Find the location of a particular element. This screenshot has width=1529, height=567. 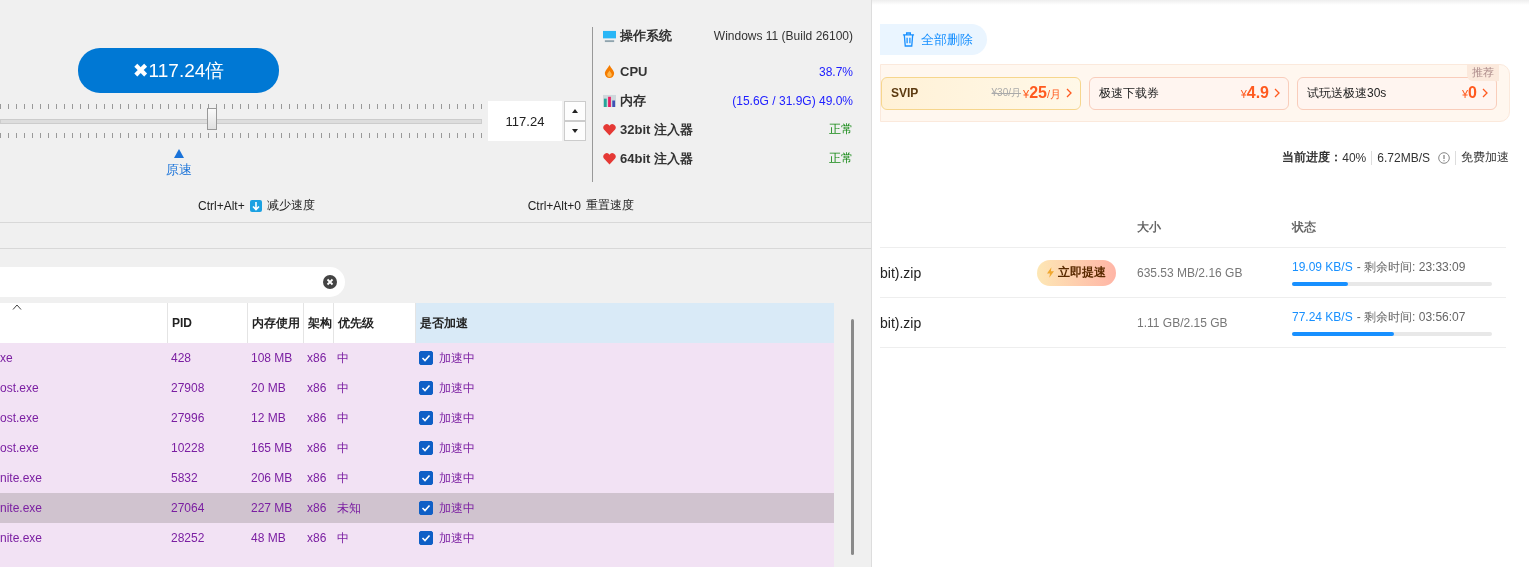

table-cell-text: 27064 is located at coordinates (188, 508).